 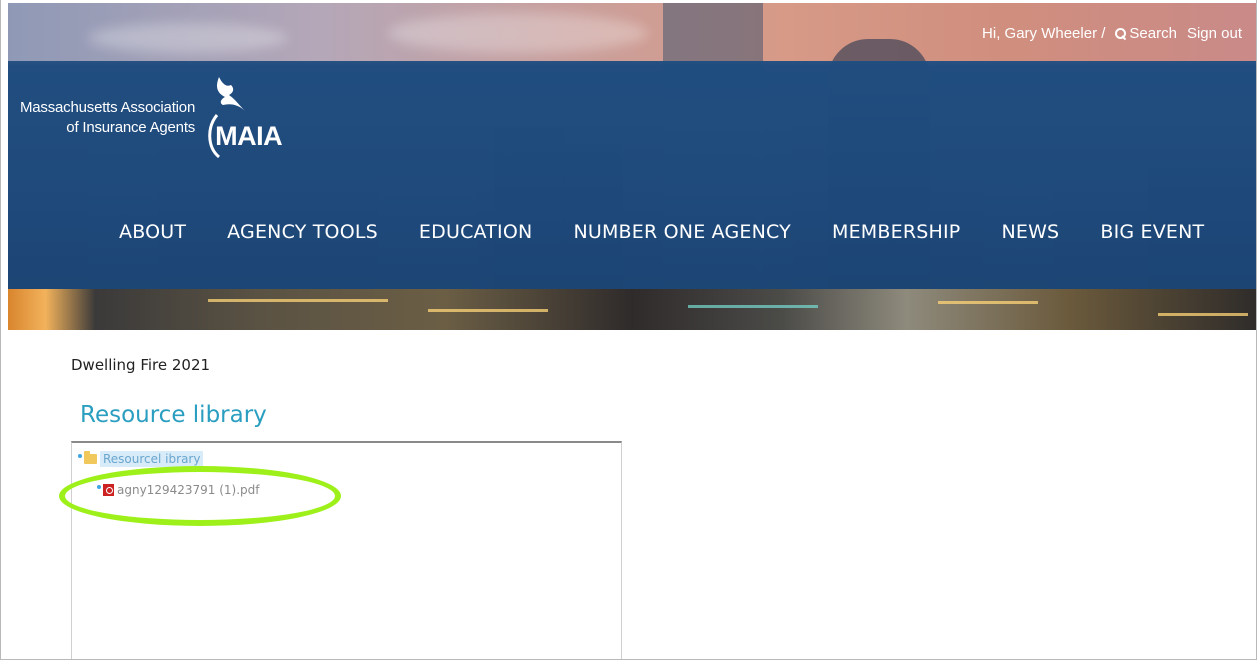 I want to click on tree-node-root-label: Resourcel ibrary, so click(x=152, y=459).